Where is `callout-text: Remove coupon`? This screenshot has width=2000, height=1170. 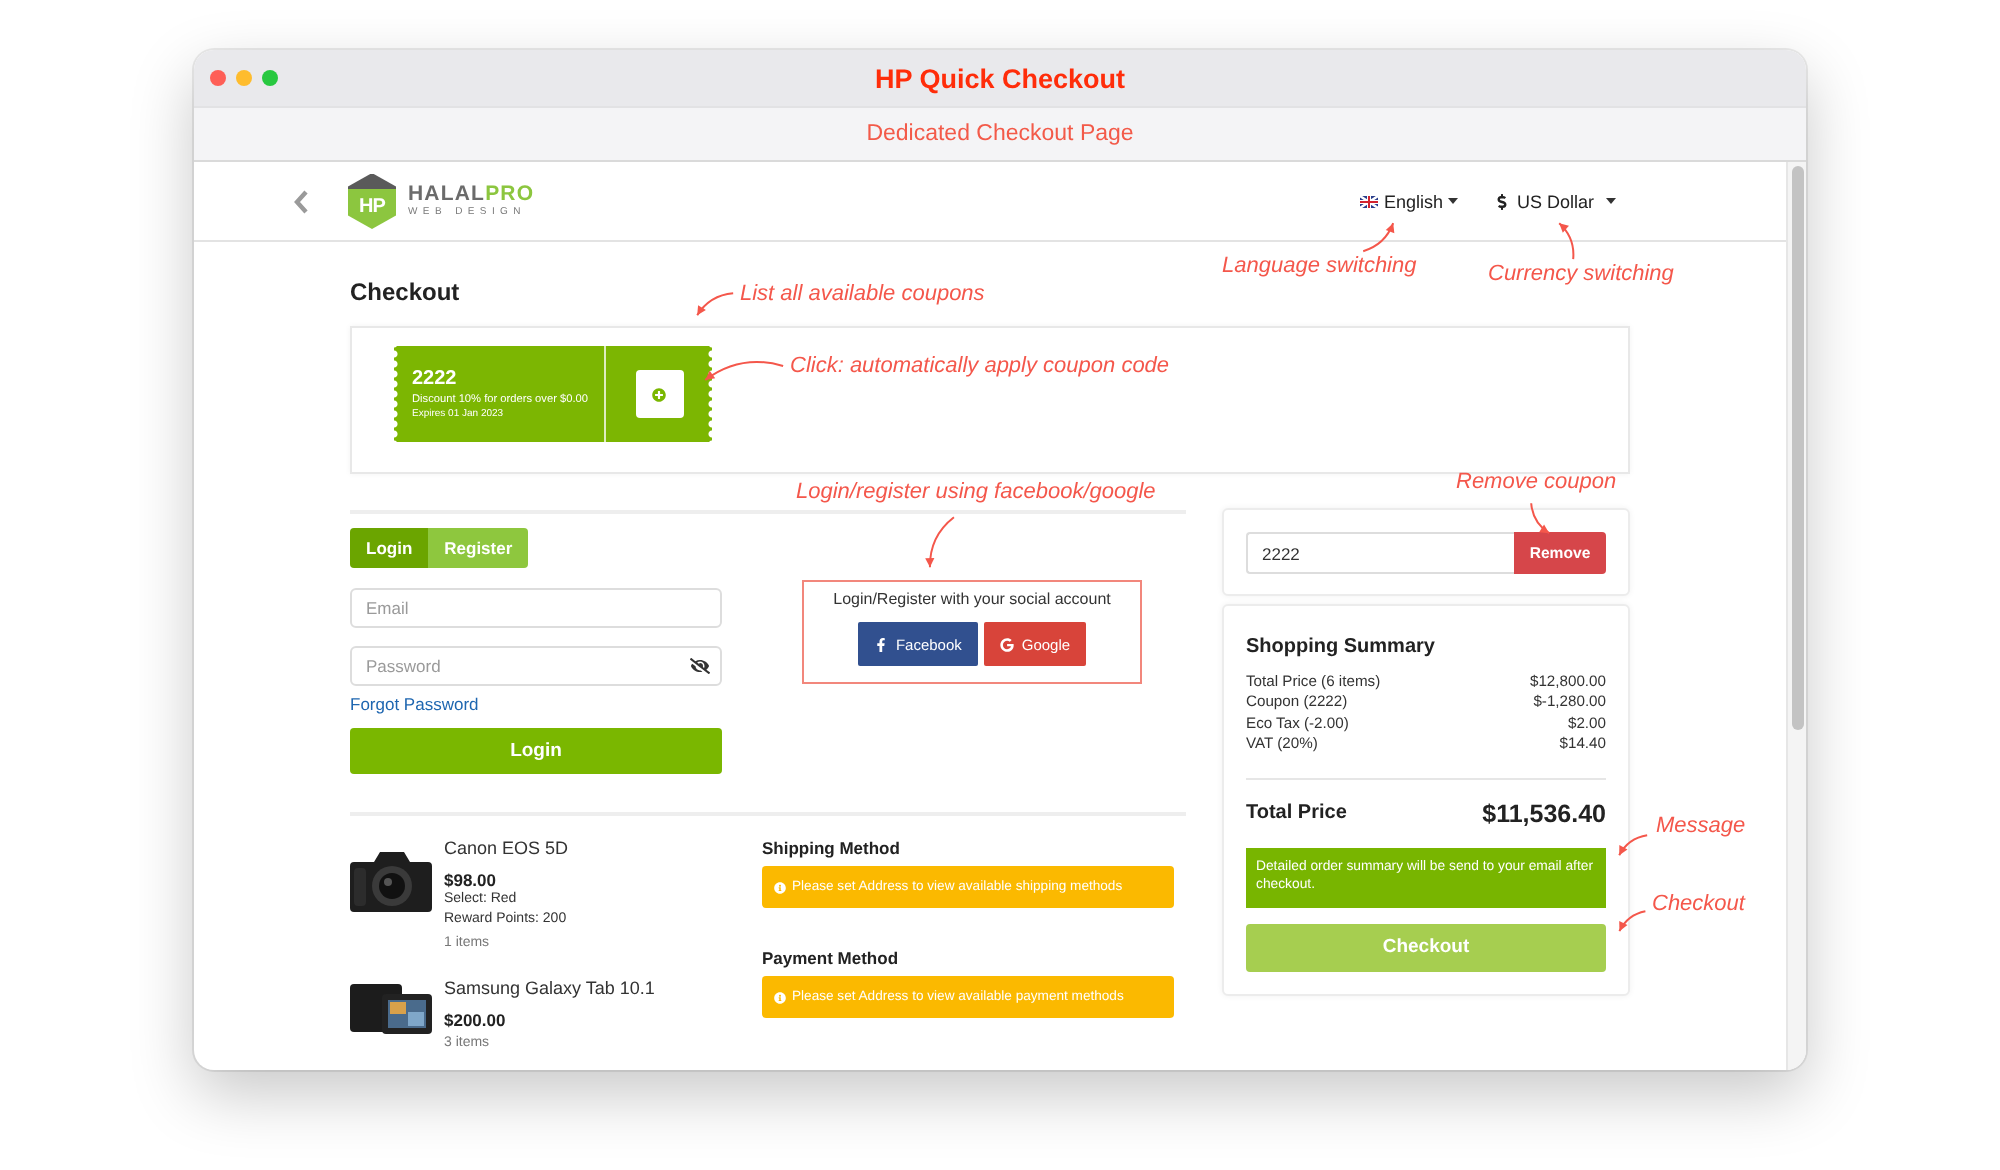
callout-text: Remove coupon is located at coordinates (1536, 482).